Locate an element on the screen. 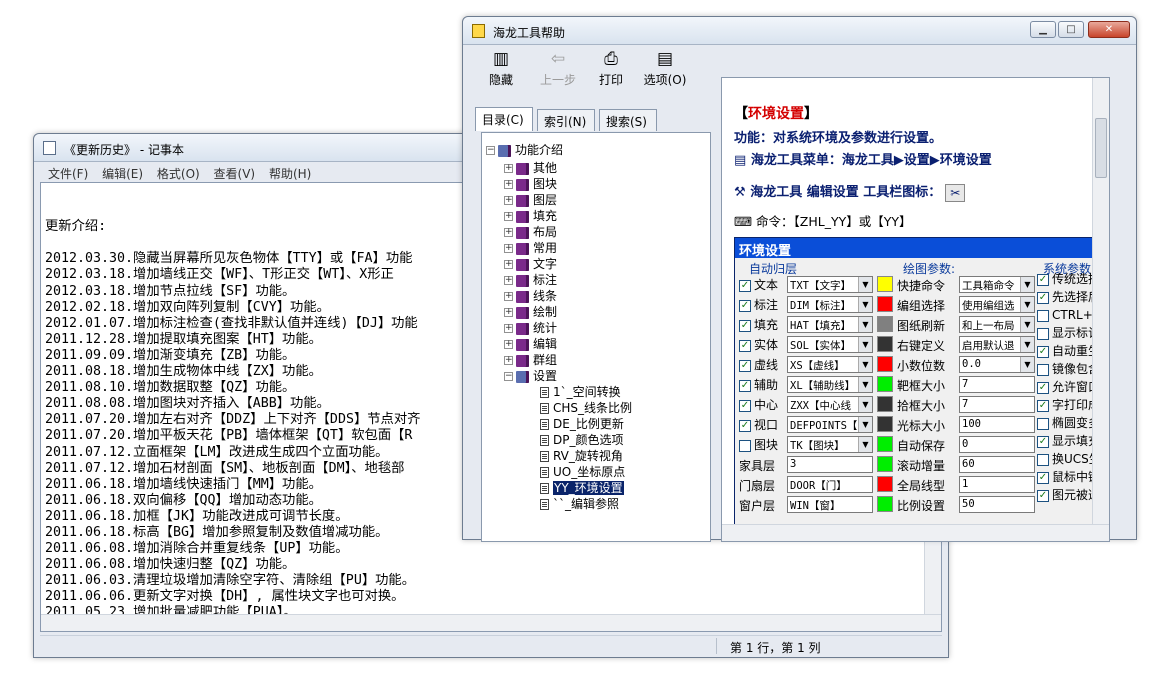 This screenshot has width=1165, height=685. tree-root: − 功能介绍 is located at coordinates (524, 149).